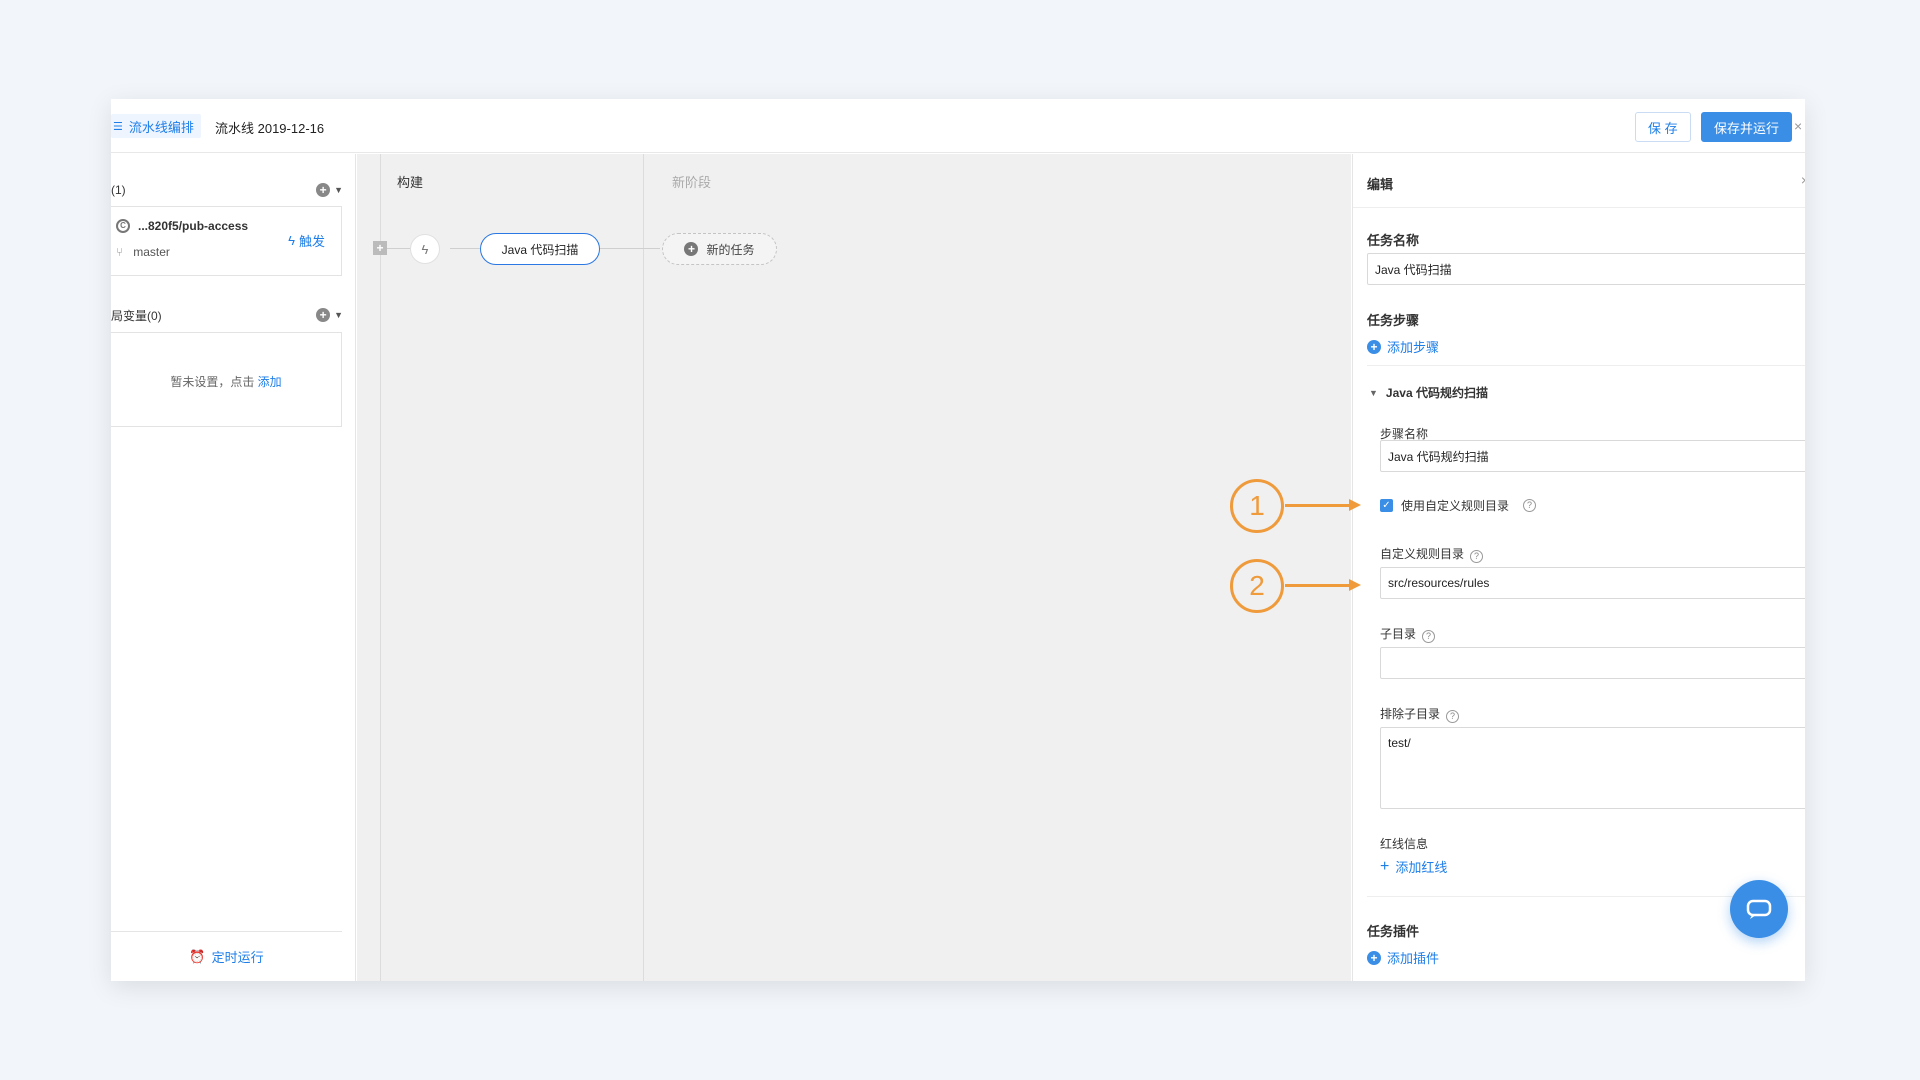 This screenshot has height=1080, width=1920. Describe the element at coordinates (1579, 181) in the screenshot. I see `edit-header: 编辑 ×` at that location.